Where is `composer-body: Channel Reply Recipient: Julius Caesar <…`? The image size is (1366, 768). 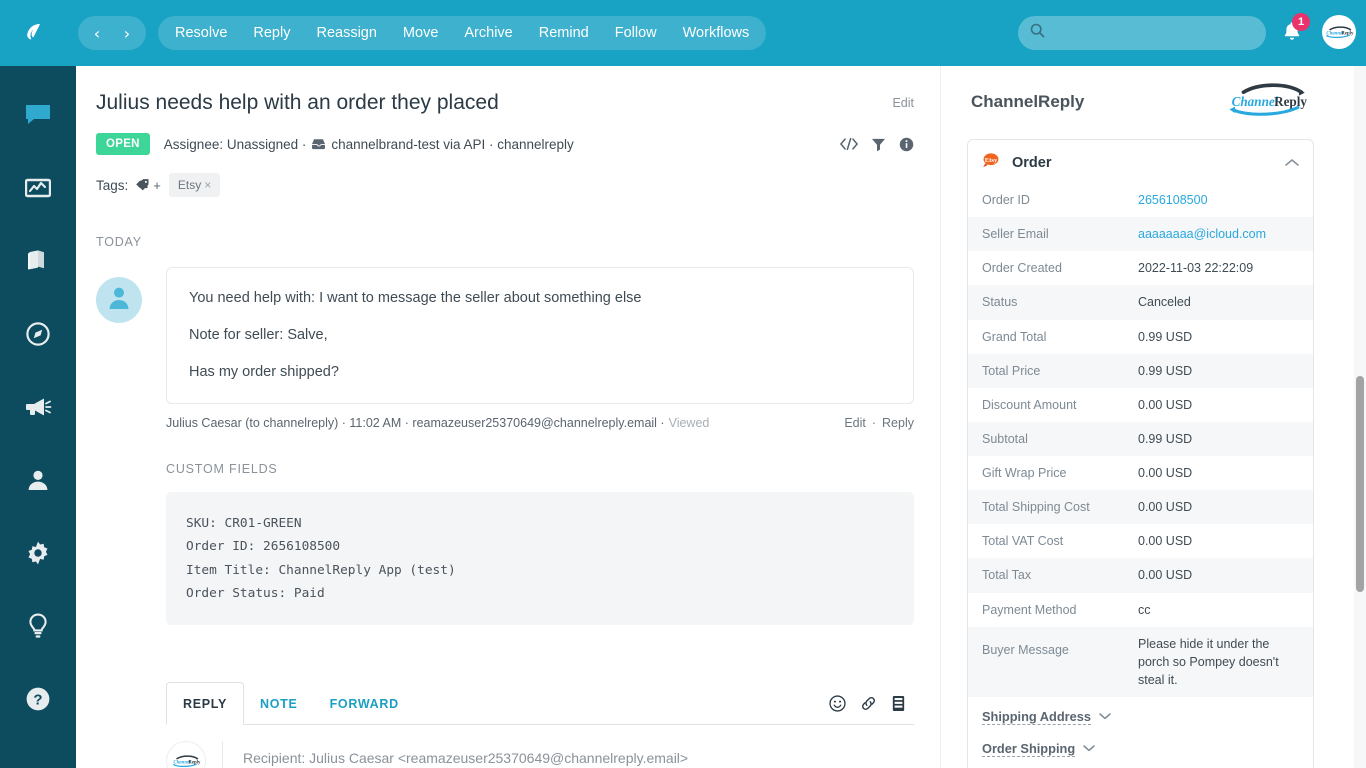
composer-body: Channel Reply Recipient: Julius Caesar <… is located at coordinates (540, 746).